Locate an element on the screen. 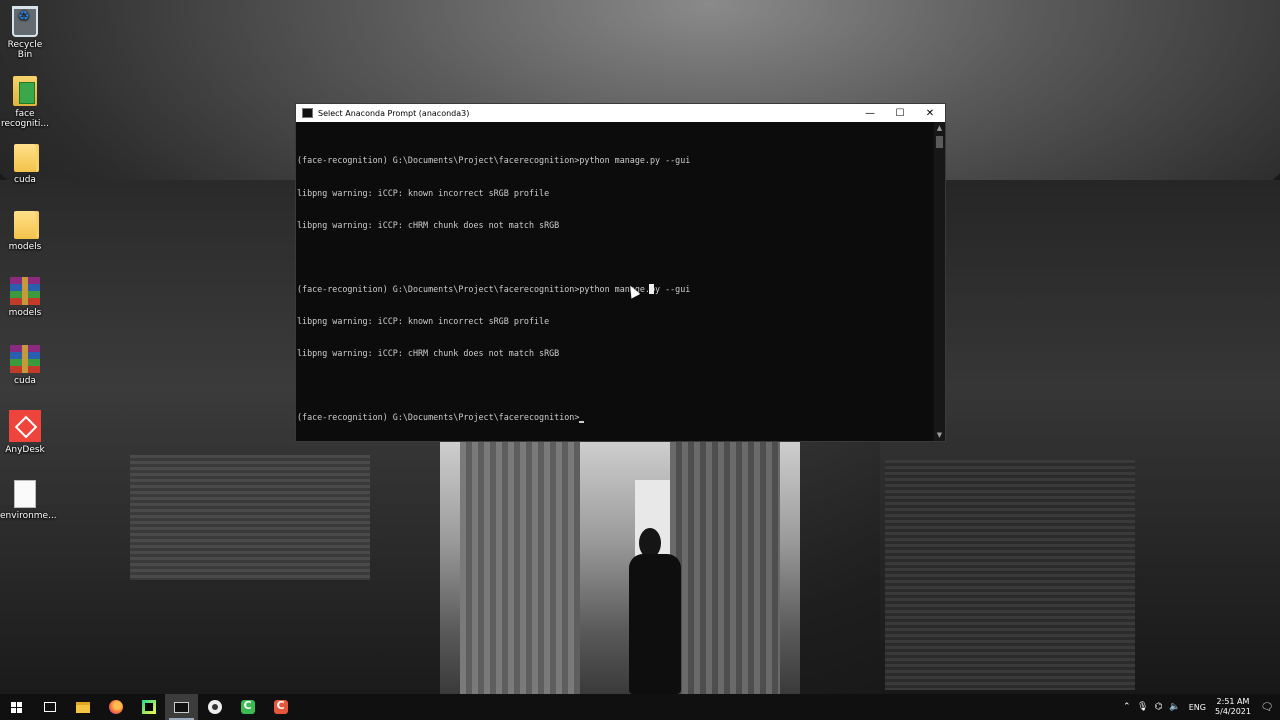 This screenshot has width=1280, height=720. vertical-scrollbar: ▲ ▼ is located at coordinates (939, 281).